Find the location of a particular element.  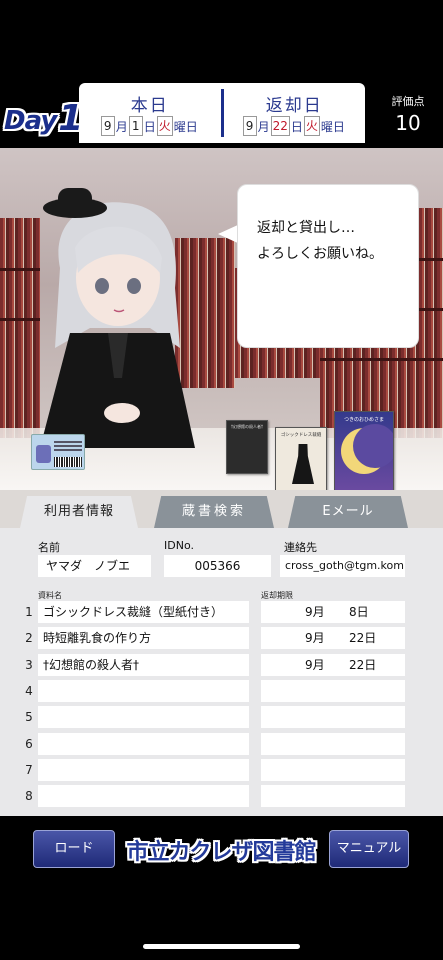

card-text-lines is located at coordinates (68, 442).